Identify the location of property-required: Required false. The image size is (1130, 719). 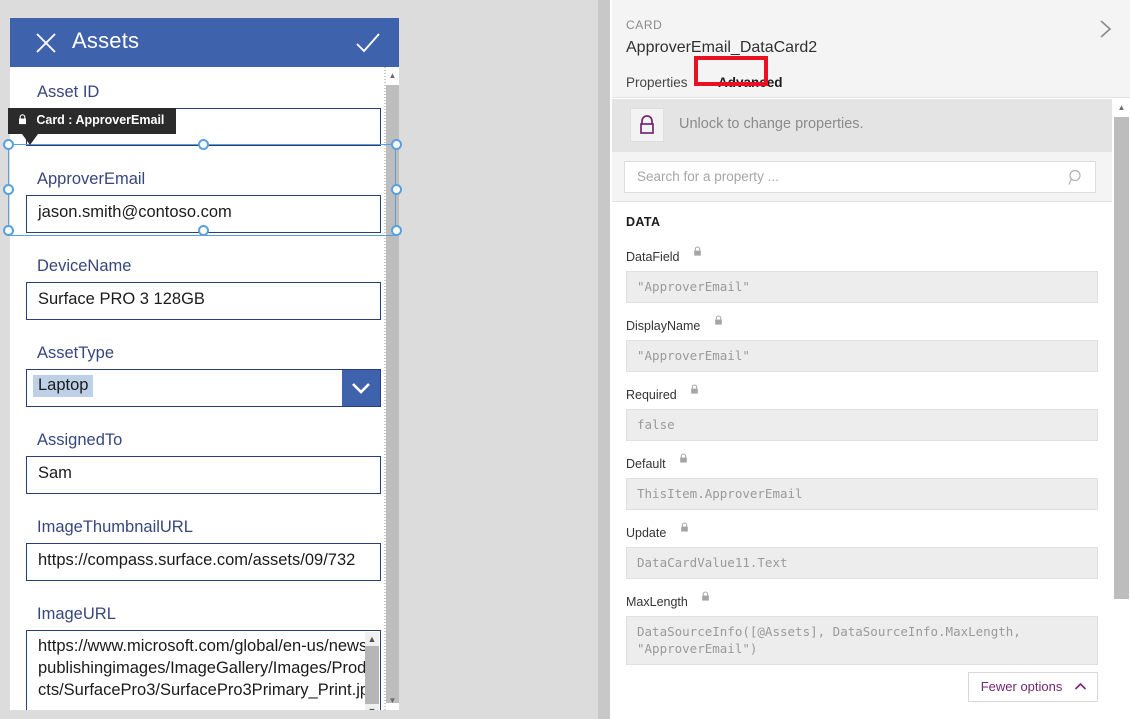
(862, 412).